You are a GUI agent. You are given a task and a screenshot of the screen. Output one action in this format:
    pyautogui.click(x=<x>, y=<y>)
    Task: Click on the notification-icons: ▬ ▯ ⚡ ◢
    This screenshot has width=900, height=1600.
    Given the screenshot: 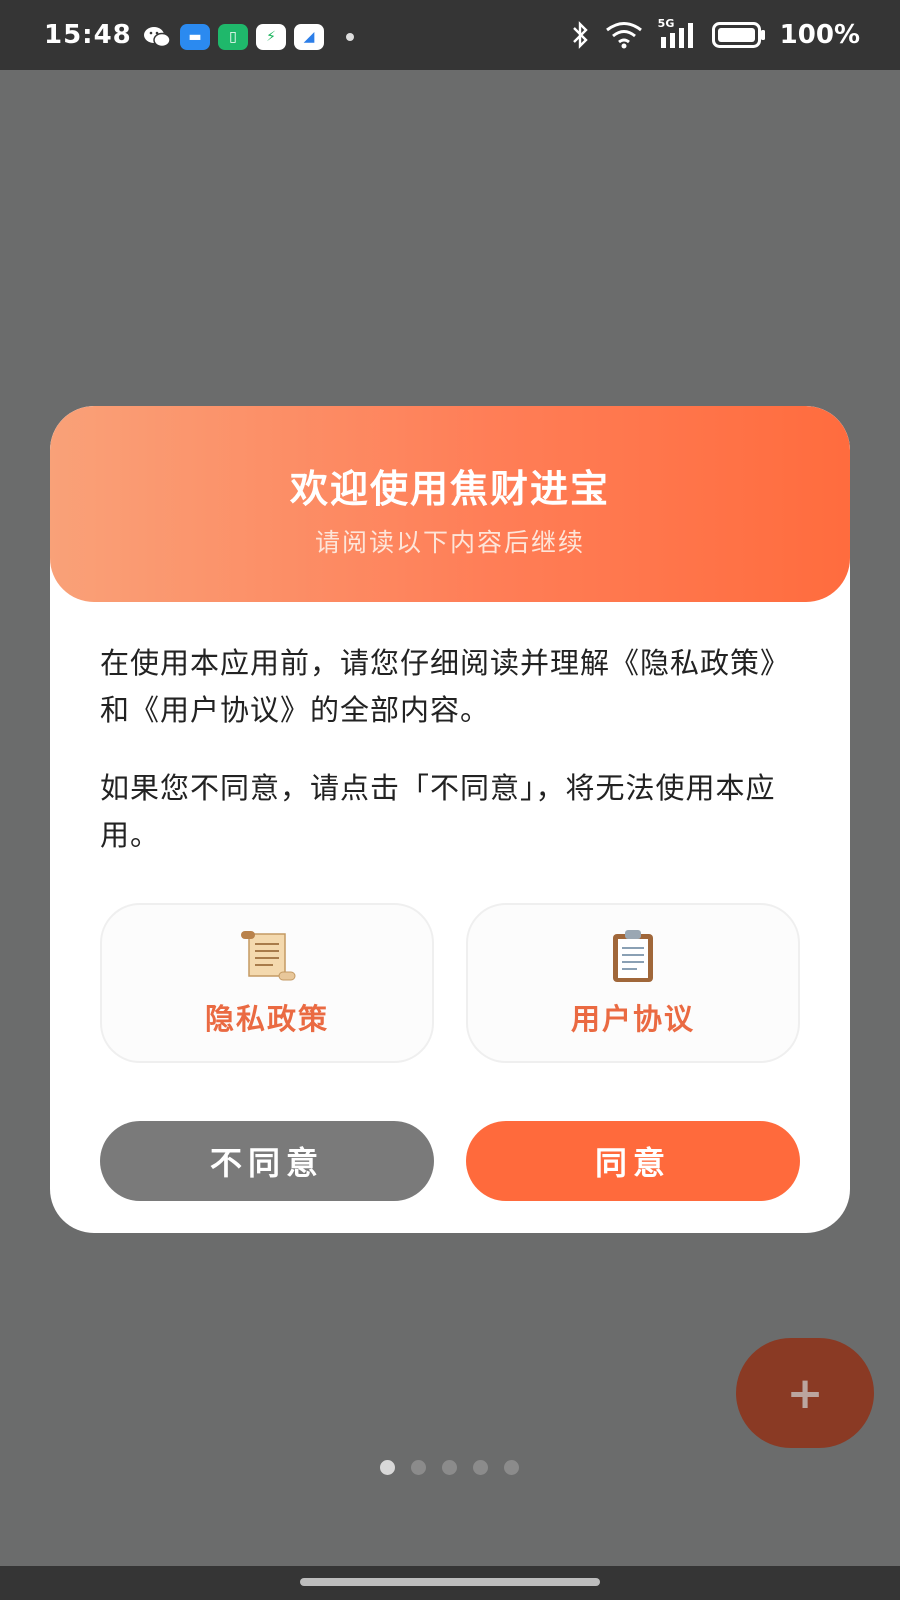 What is the action you would take?
    pyautogui.click(x=248, y=37)
    